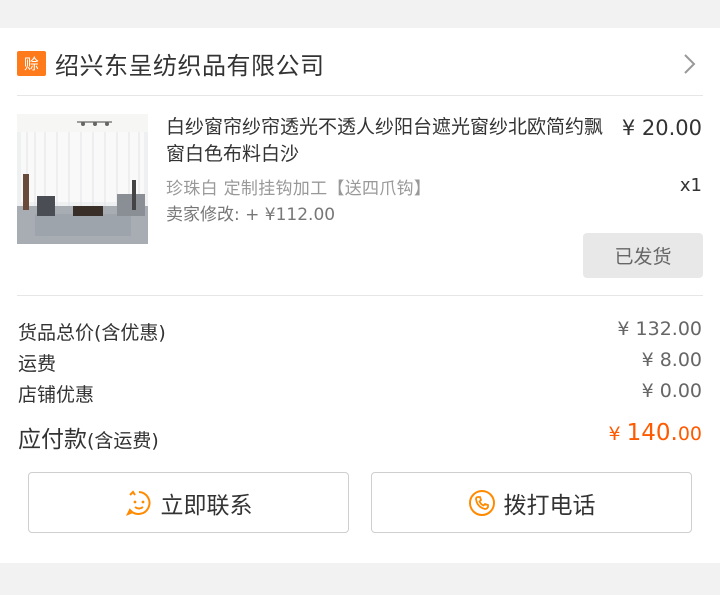 Image resolution: width=720 pixels, height=595 pixels. Describe the element at coordinates (652, 433) in the screenshot. I see `payable-int: 140.` at that location.